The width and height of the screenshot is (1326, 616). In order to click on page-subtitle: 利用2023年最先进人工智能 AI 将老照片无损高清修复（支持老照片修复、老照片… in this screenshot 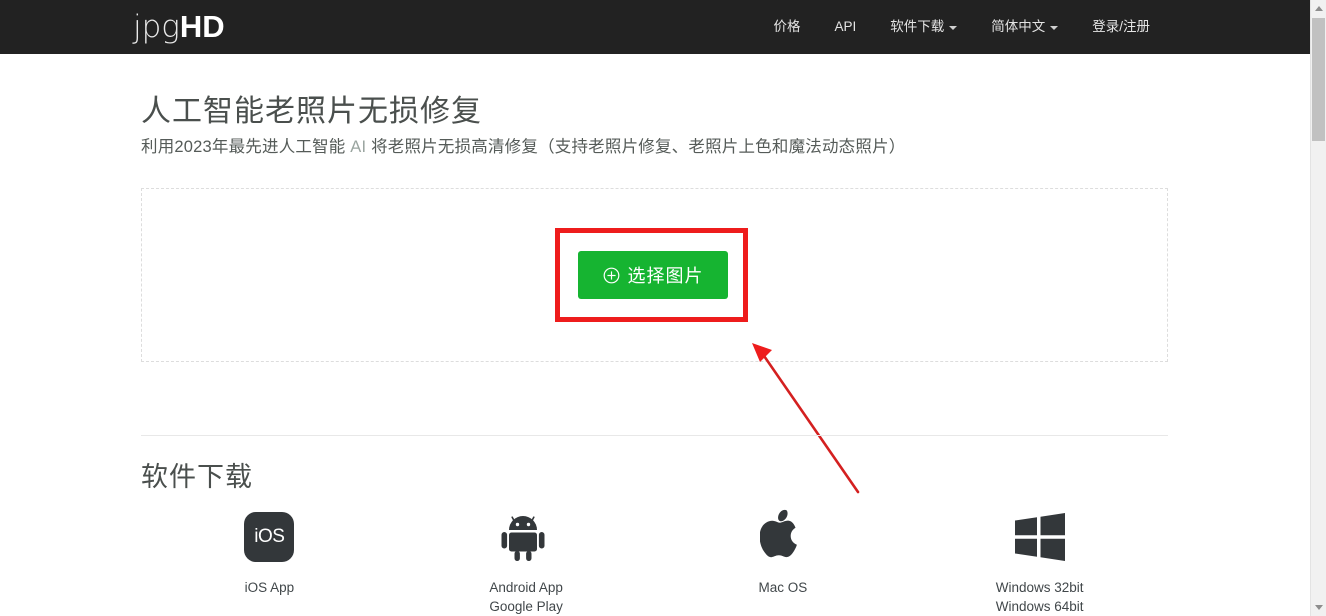, I will do `click(523, 145)`.